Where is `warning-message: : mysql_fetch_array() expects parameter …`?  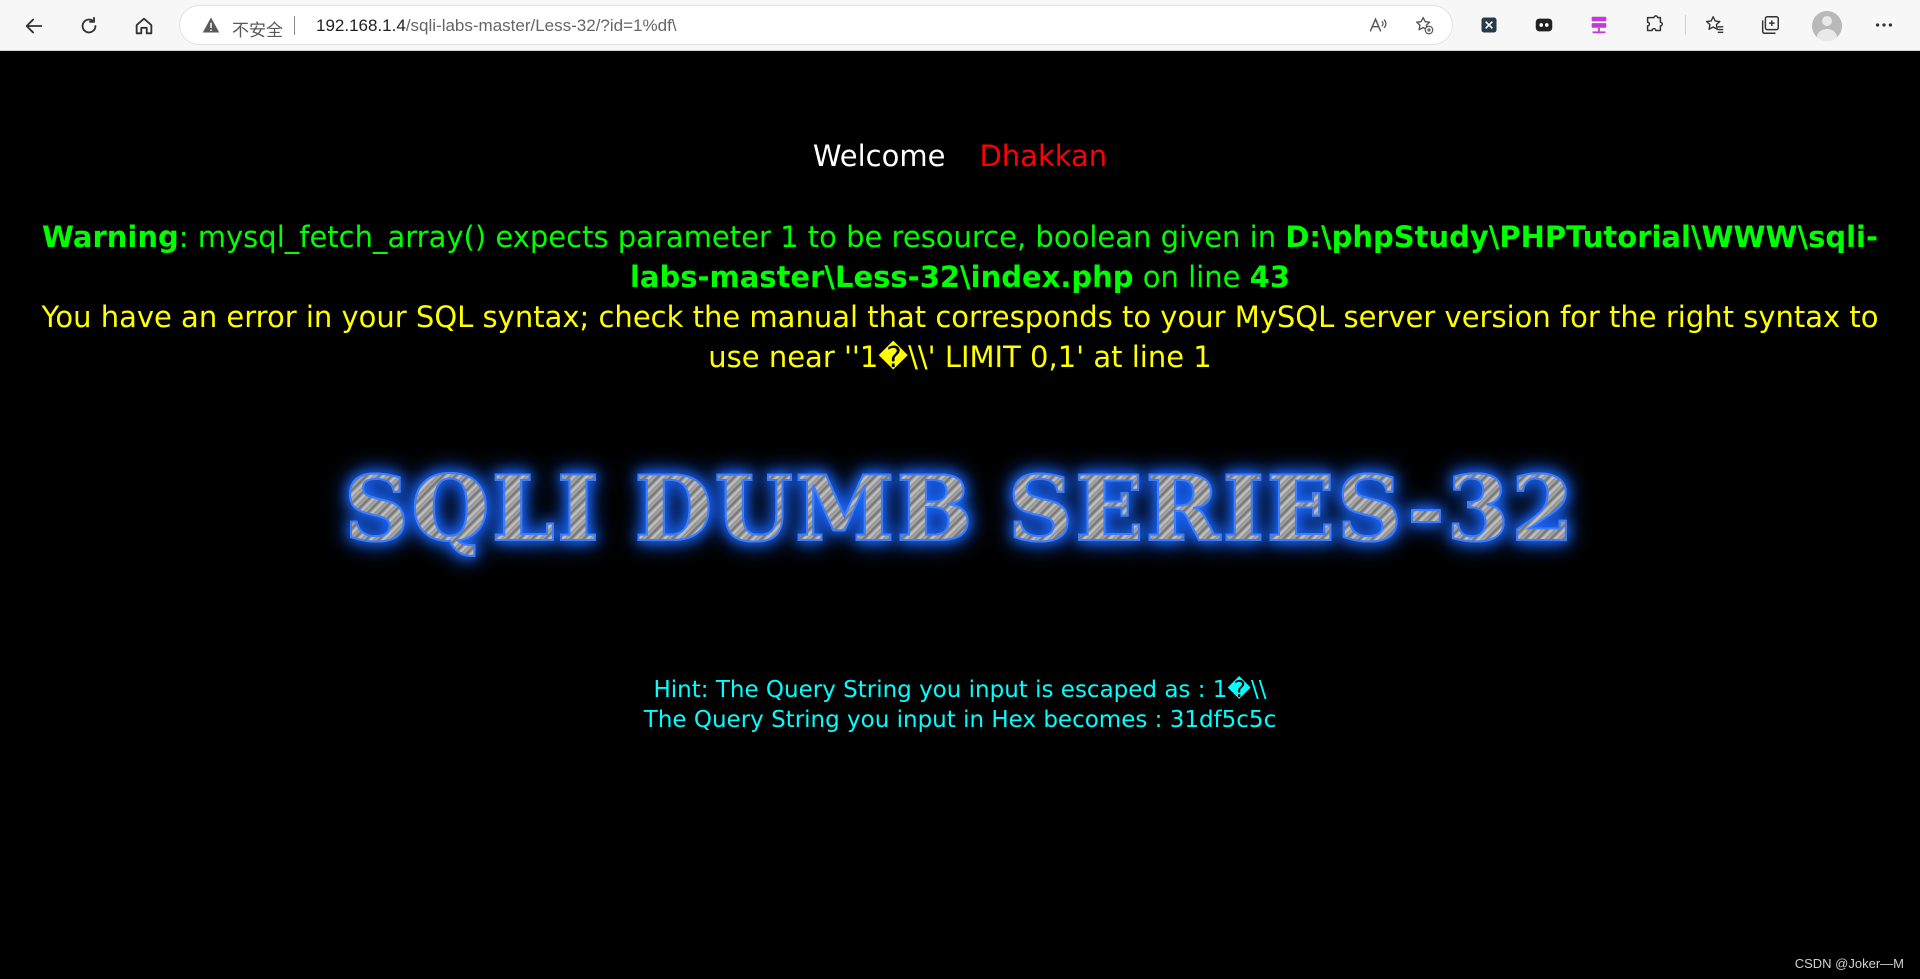 warning-message: : mysql_fetch_array() expects parameter … is located at coordinates (732, 237).